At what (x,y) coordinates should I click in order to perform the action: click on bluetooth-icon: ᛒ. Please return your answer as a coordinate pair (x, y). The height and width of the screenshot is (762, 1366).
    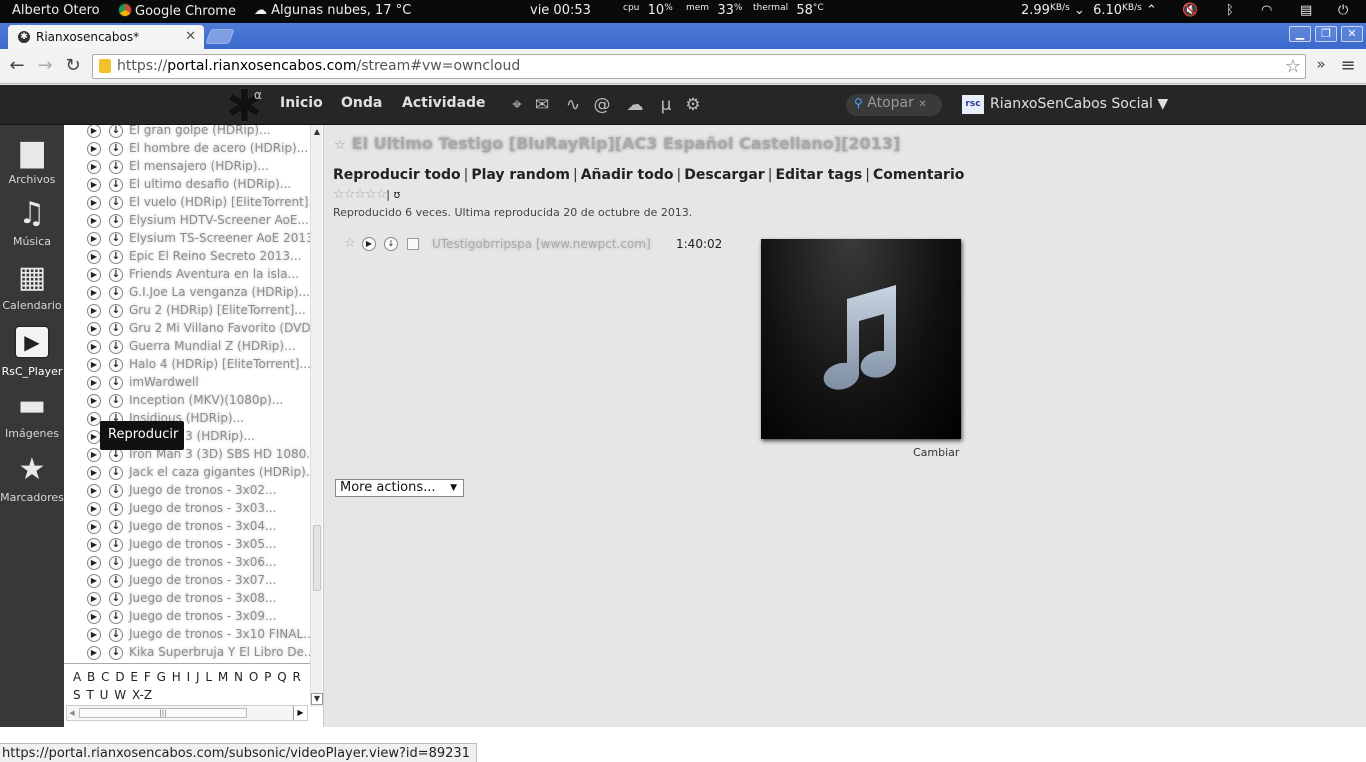
    Looking at the image, I should click on (1230, 10).